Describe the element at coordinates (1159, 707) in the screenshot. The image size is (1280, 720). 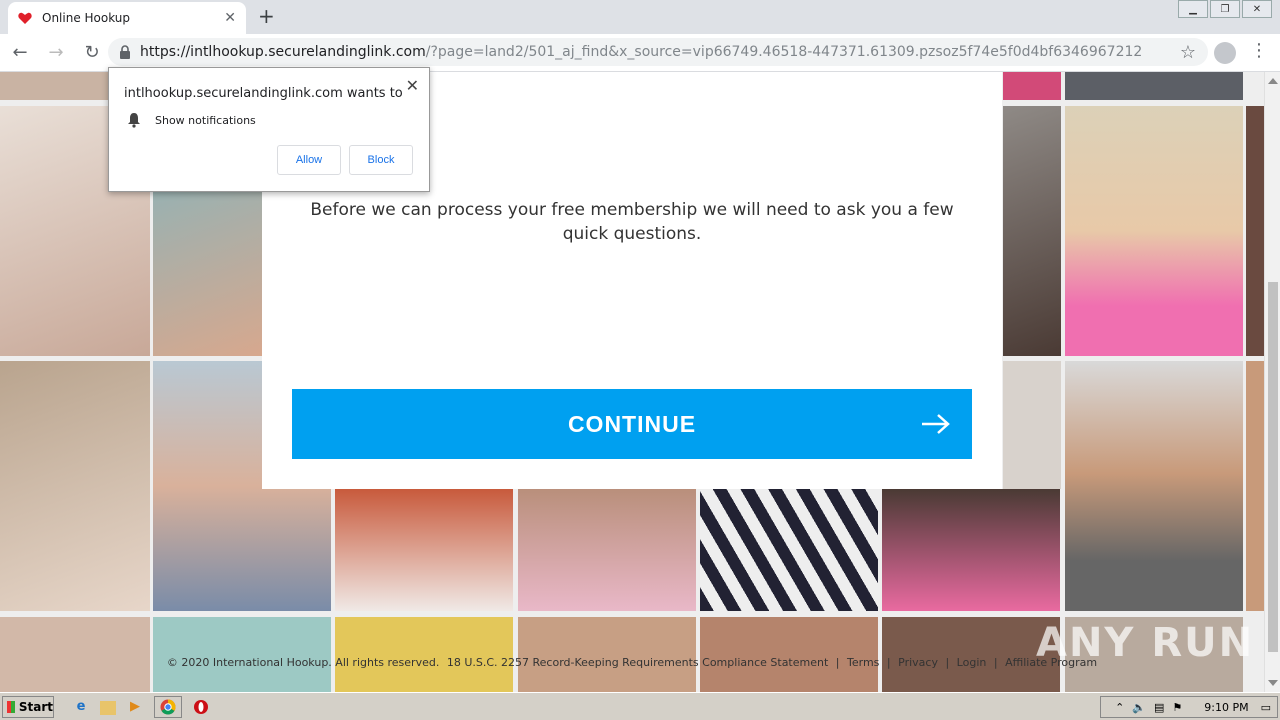
I see `network-icon: ▤` at that location.